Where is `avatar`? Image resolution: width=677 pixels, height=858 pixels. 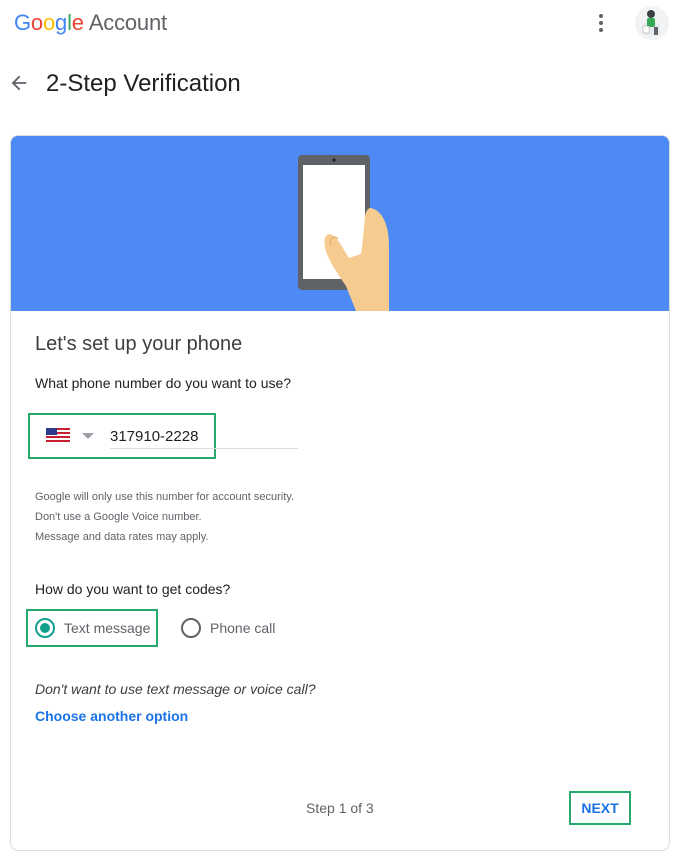
avatar is located at coordinates (652, 23).